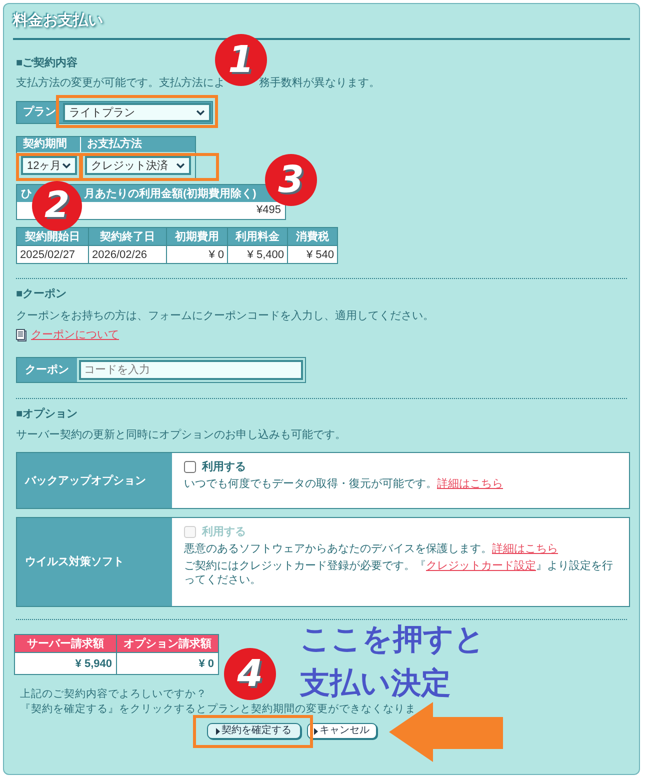  What do you see at coordinates (65, 663) in the screenshot?
I see `table-cell: ¥ 5,940` at bounding box center [65, 663].